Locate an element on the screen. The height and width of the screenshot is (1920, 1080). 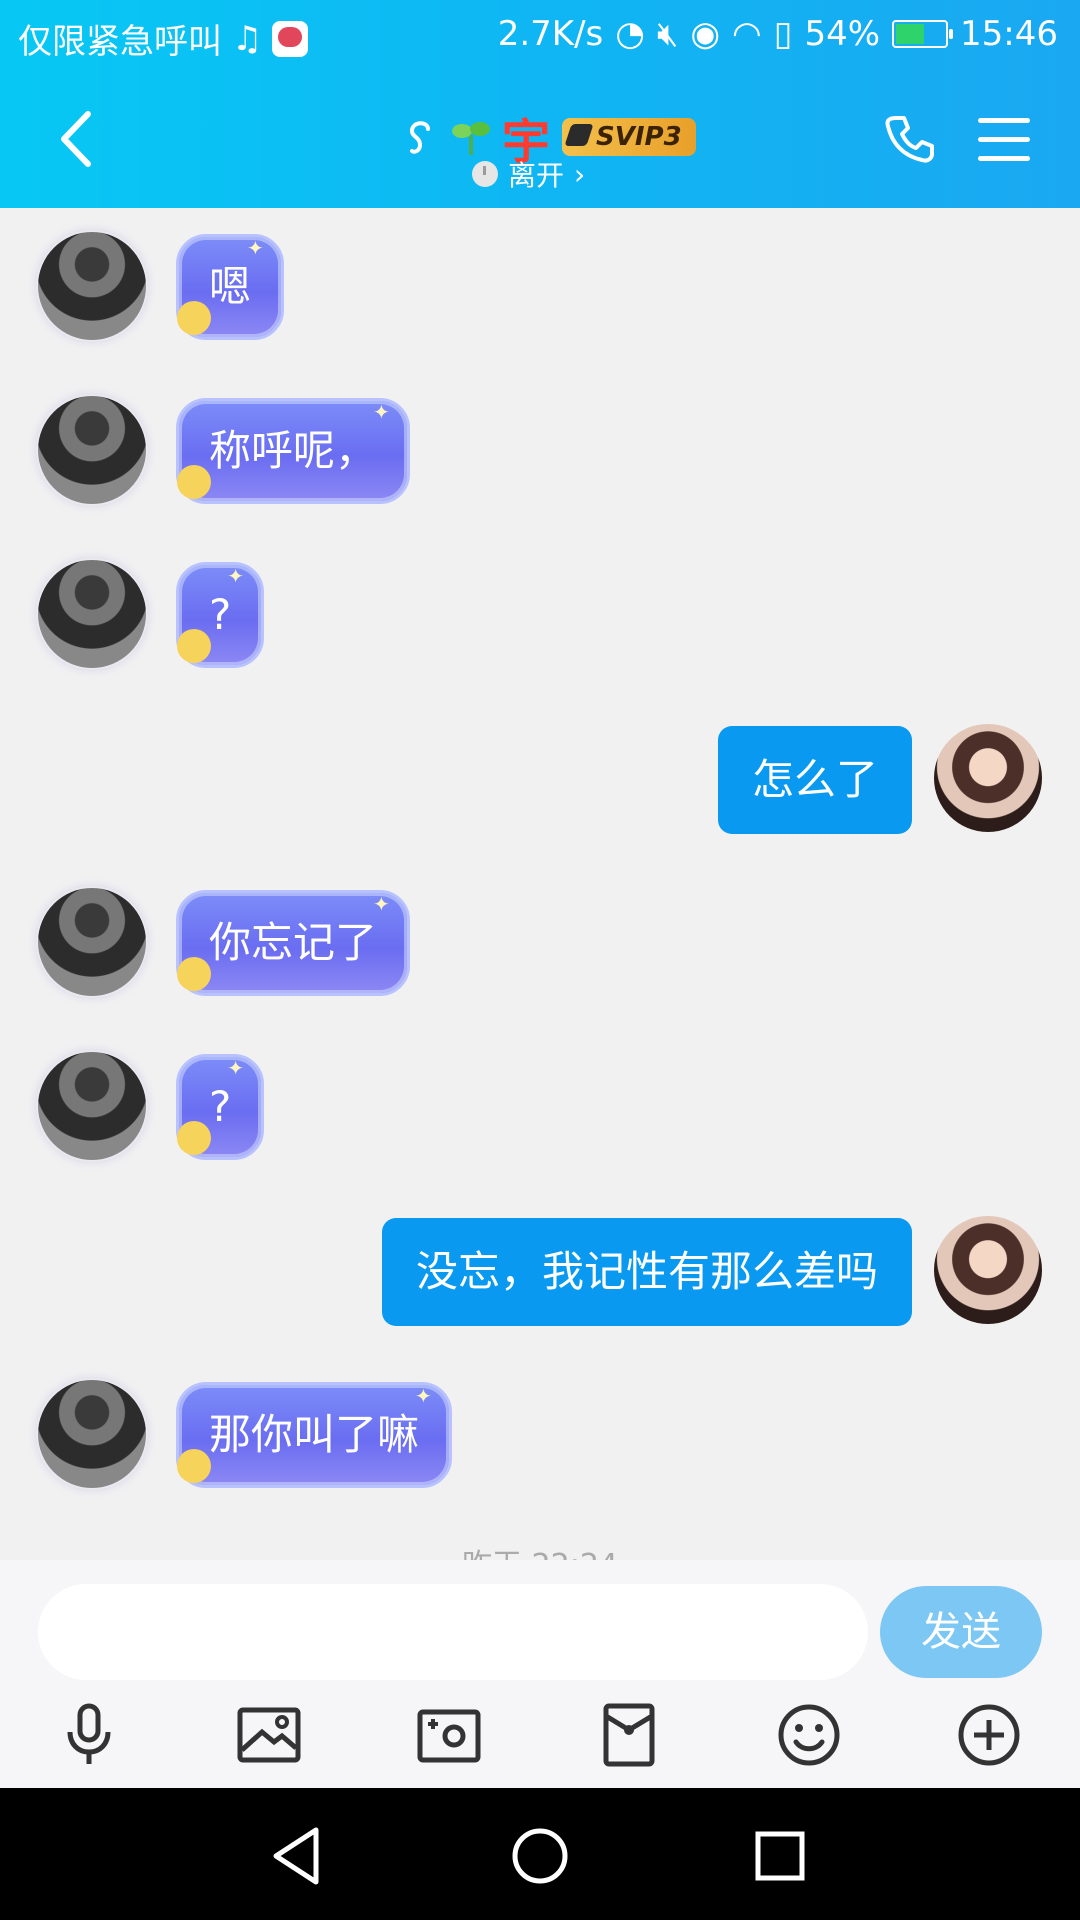
battery-percent: 54% is located at coordinates (842, 34).